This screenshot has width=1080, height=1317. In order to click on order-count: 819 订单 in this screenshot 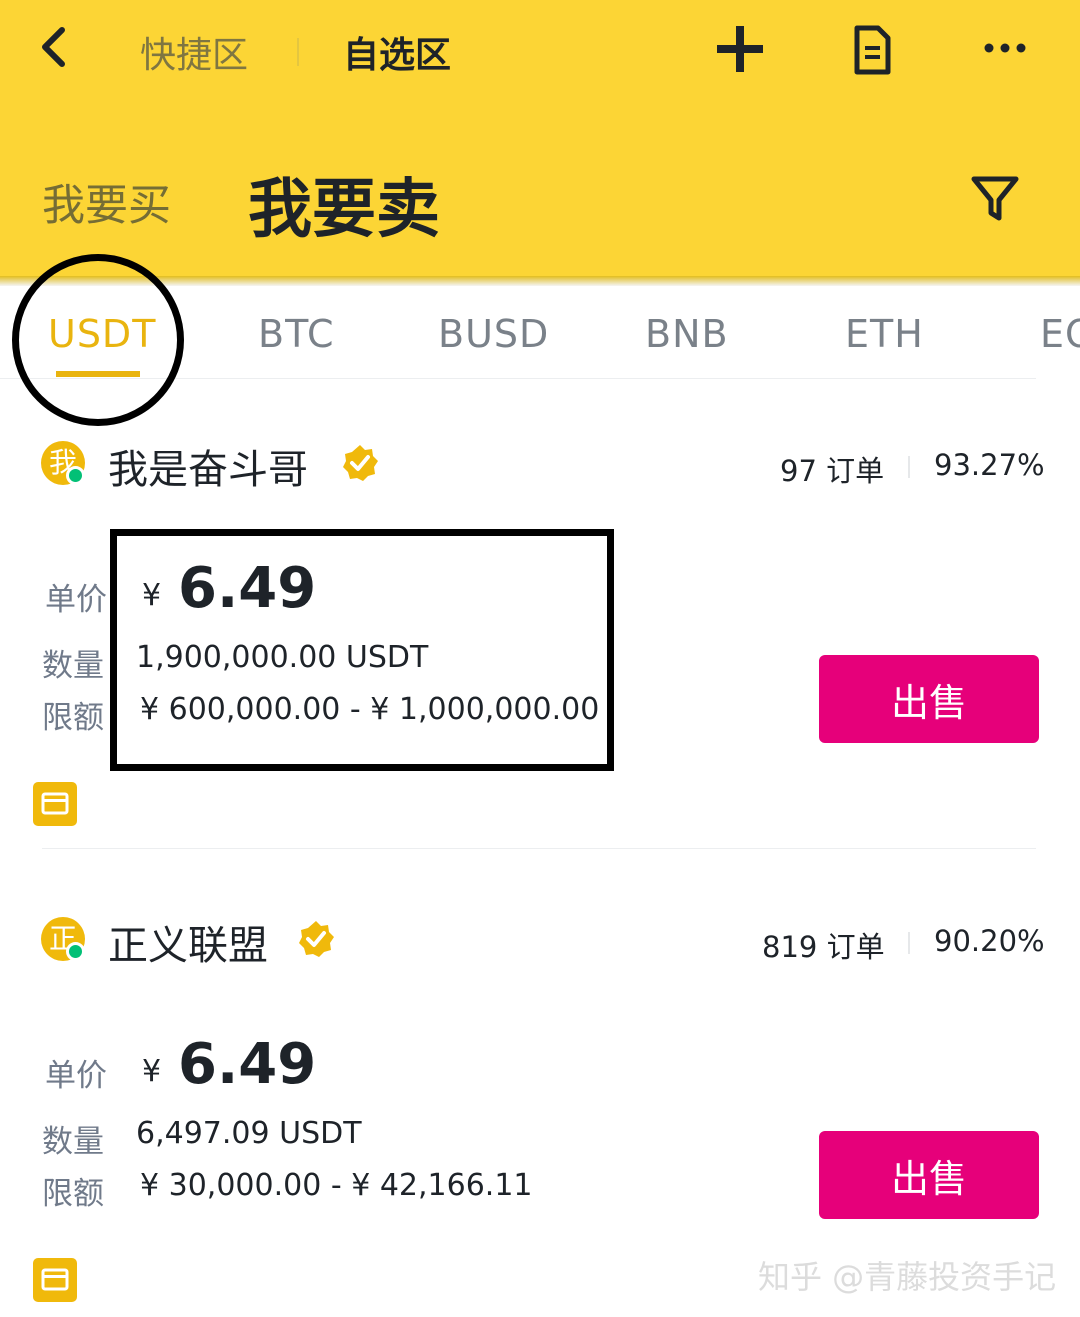, I will do `click(823, 947)`.